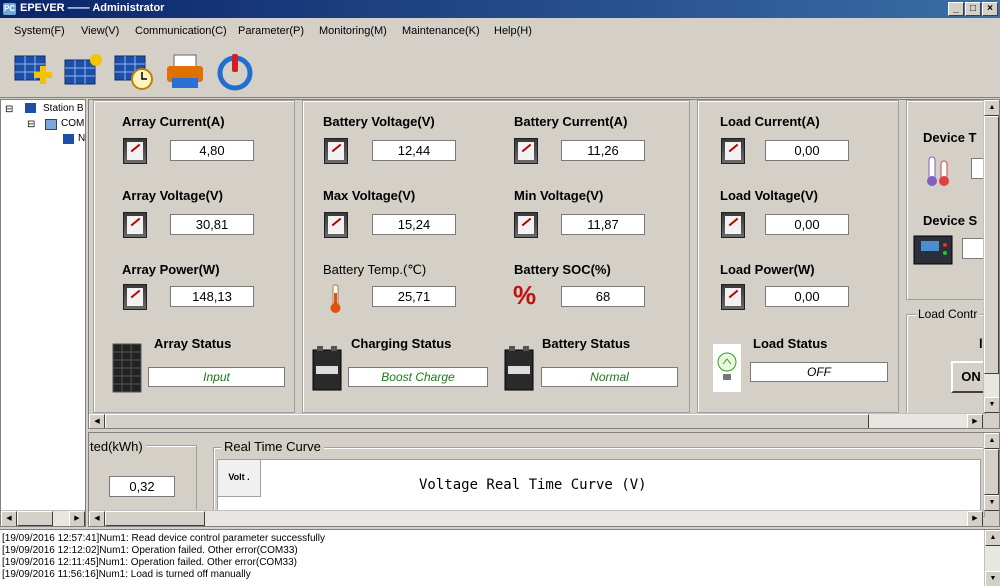  I want to click on min-voltage-value: 11,87, so click(603, 224).